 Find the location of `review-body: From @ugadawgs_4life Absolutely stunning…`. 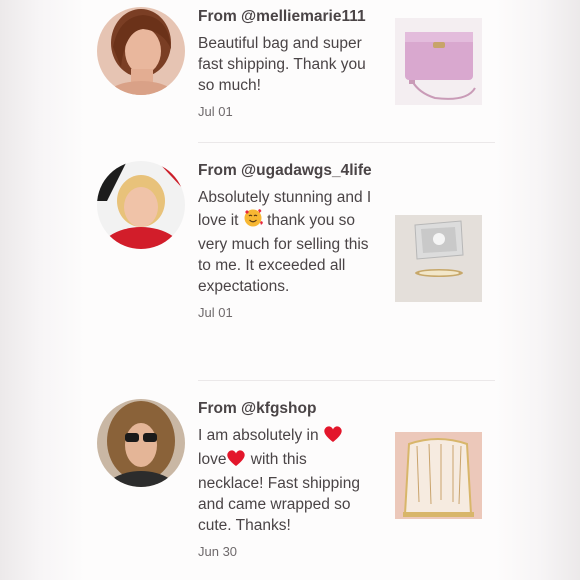

review-body: From @ugadawgs_4life Absolutely stunning… is located at coordinates (285, 240).